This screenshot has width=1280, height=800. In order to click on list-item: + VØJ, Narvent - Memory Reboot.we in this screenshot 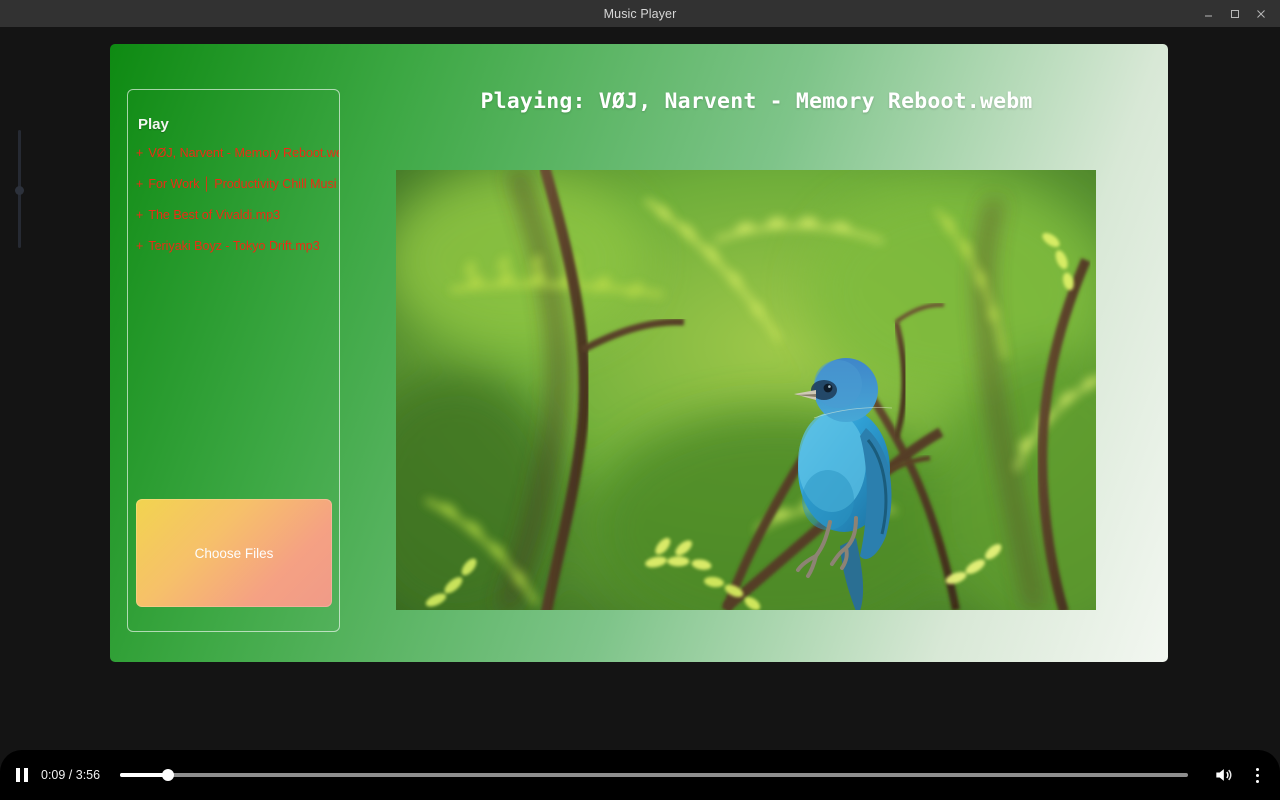, I will do `click(238, 153)`.